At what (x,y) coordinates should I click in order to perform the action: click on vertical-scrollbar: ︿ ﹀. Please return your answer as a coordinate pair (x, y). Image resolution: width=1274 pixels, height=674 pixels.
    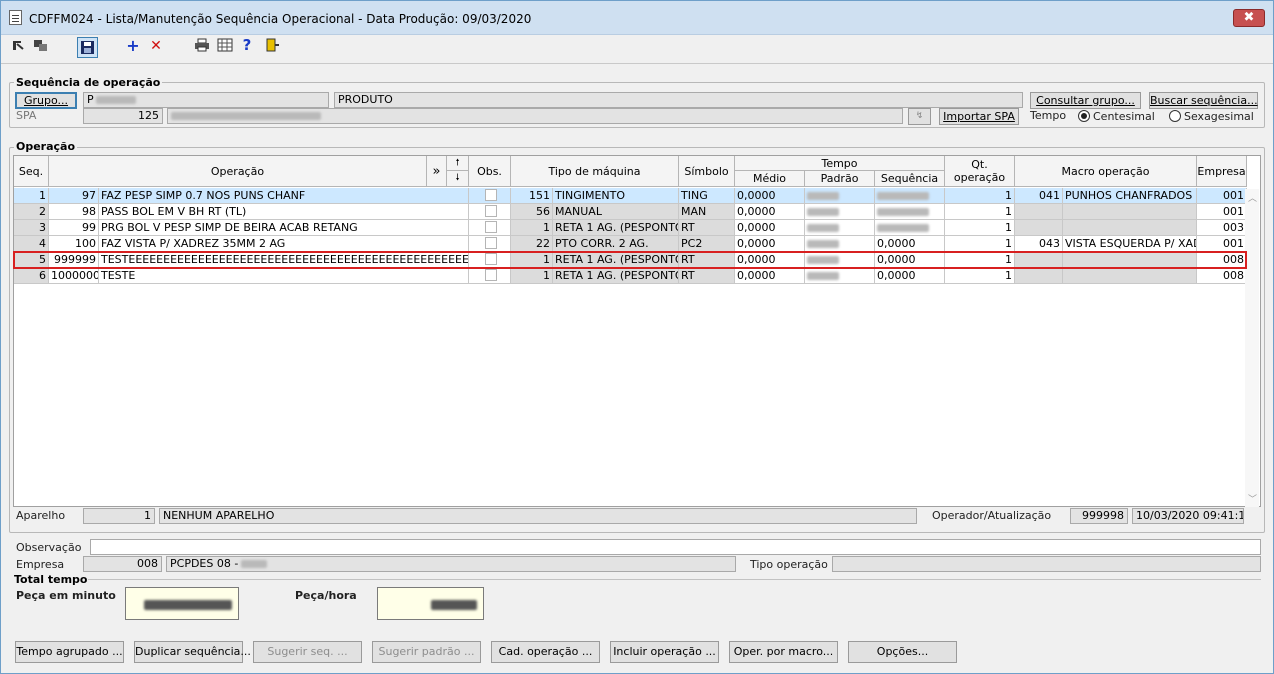
    Looking at the image, I should click on (1252, 348).